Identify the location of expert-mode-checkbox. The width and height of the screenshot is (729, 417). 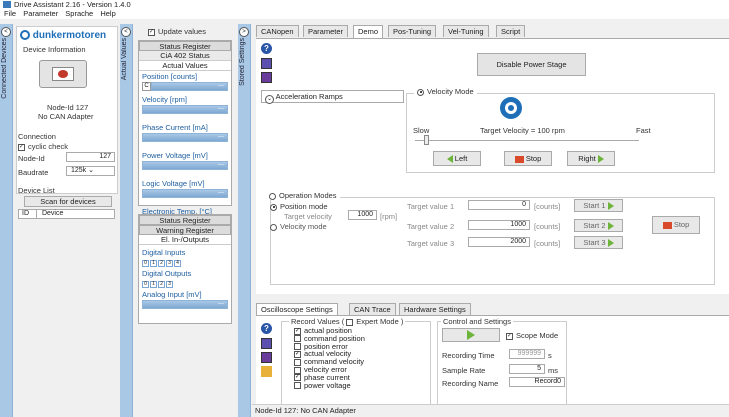
(350, 322).